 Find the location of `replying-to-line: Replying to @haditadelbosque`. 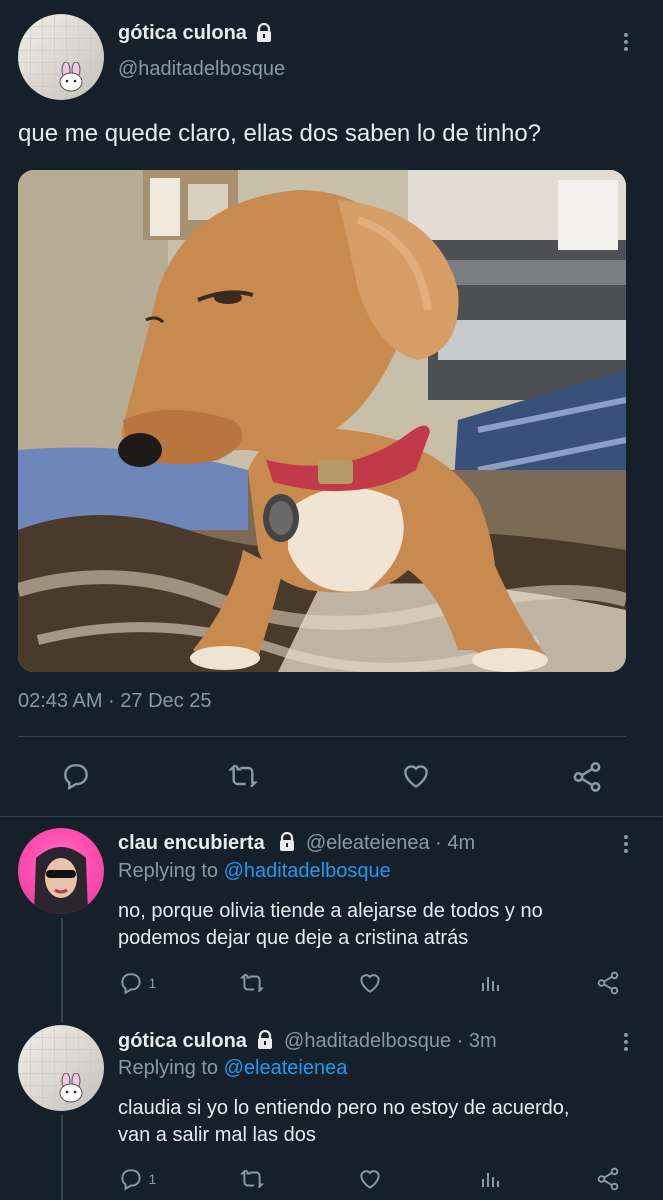

replying-to-line: Replying to @haditadelbosque is located at coordinates (254, 871).